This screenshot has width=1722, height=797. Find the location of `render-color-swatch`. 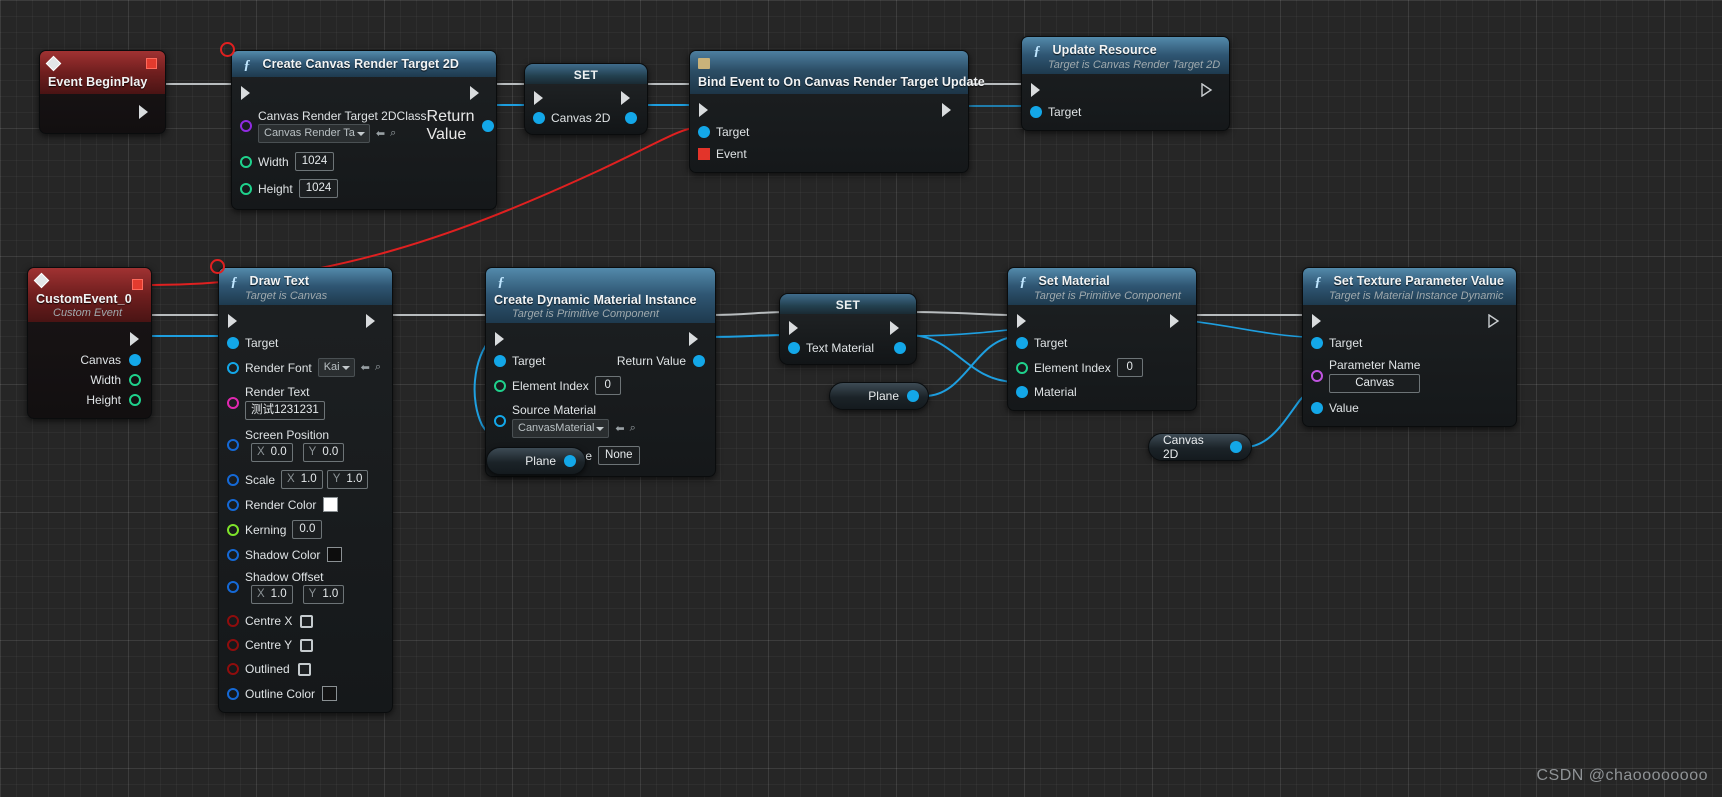

render-color-swatch is located at coordinates (331, 504).